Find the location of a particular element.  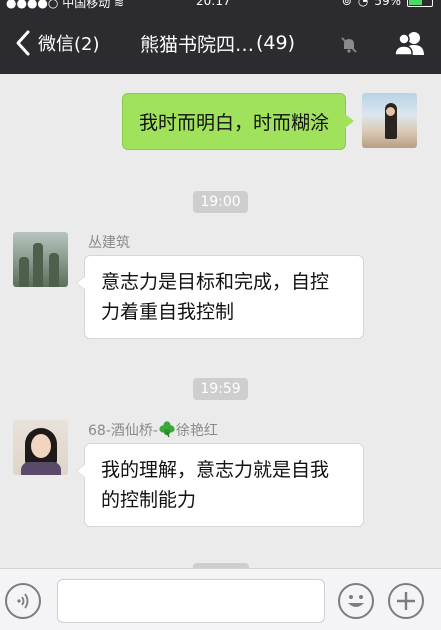

message-self: 我时而明白，时而糊涂 is located at coordinates (238, 121).